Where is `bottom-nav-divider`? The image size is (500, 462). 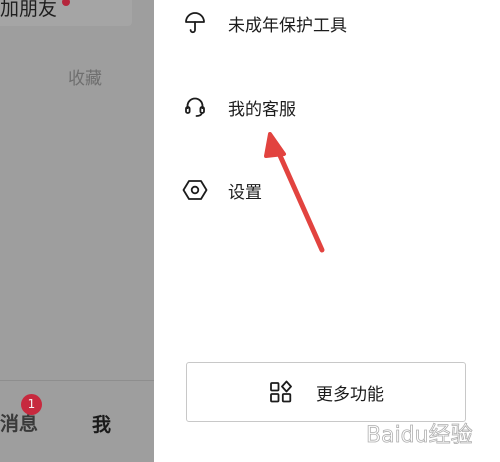 bottom-nav-divider is located at coordinates (77, 380).